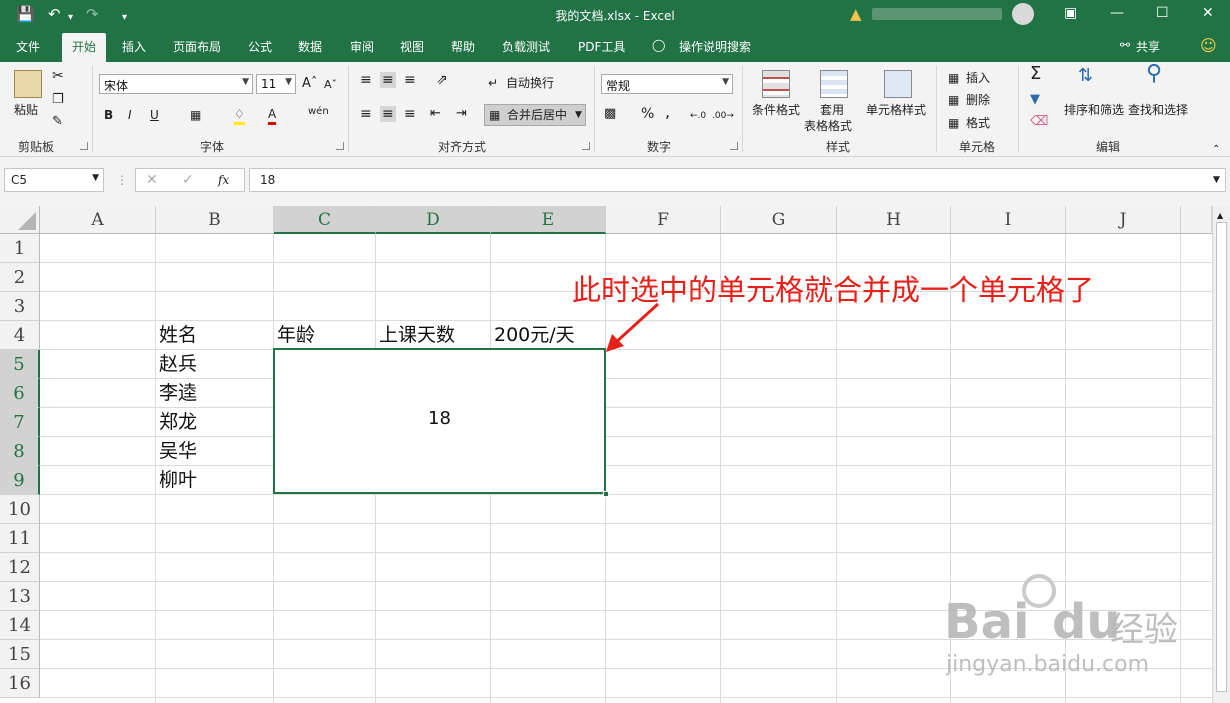  What do you see at coordinates (1221, 457) in the screenshot?
I see `scrollbar-thumb` at bounding box center [1221, 457].